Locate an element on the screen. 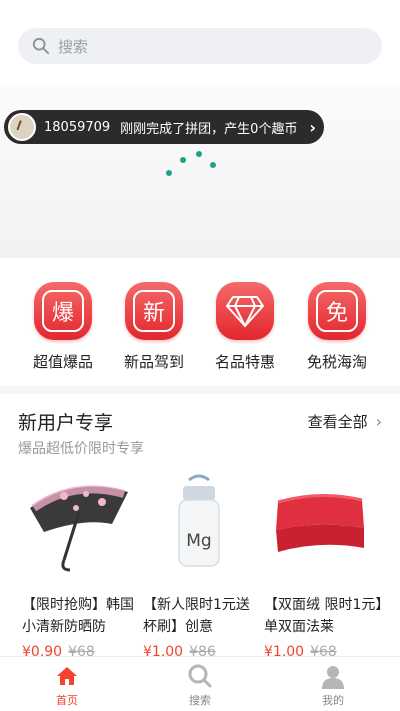  tab-label: 首页 is located at coordinates (67, 700).